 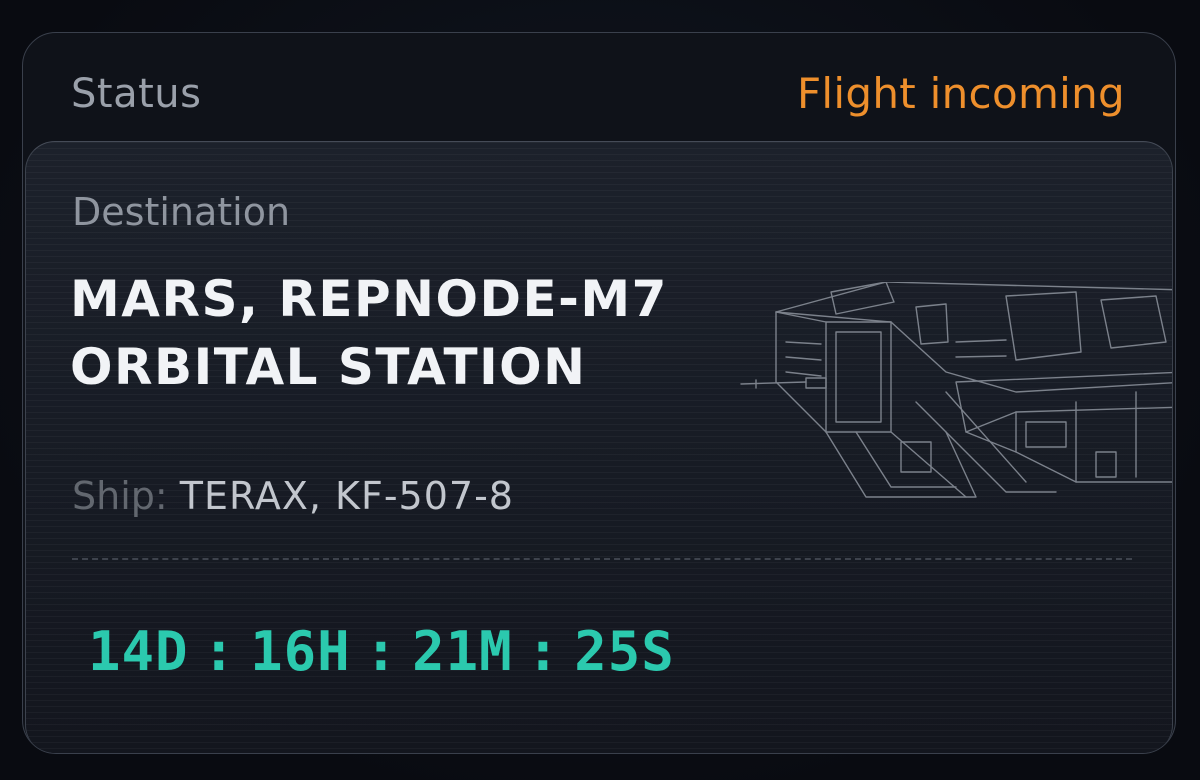 I want to click on dashed-divider, so click(x=602, y=559).